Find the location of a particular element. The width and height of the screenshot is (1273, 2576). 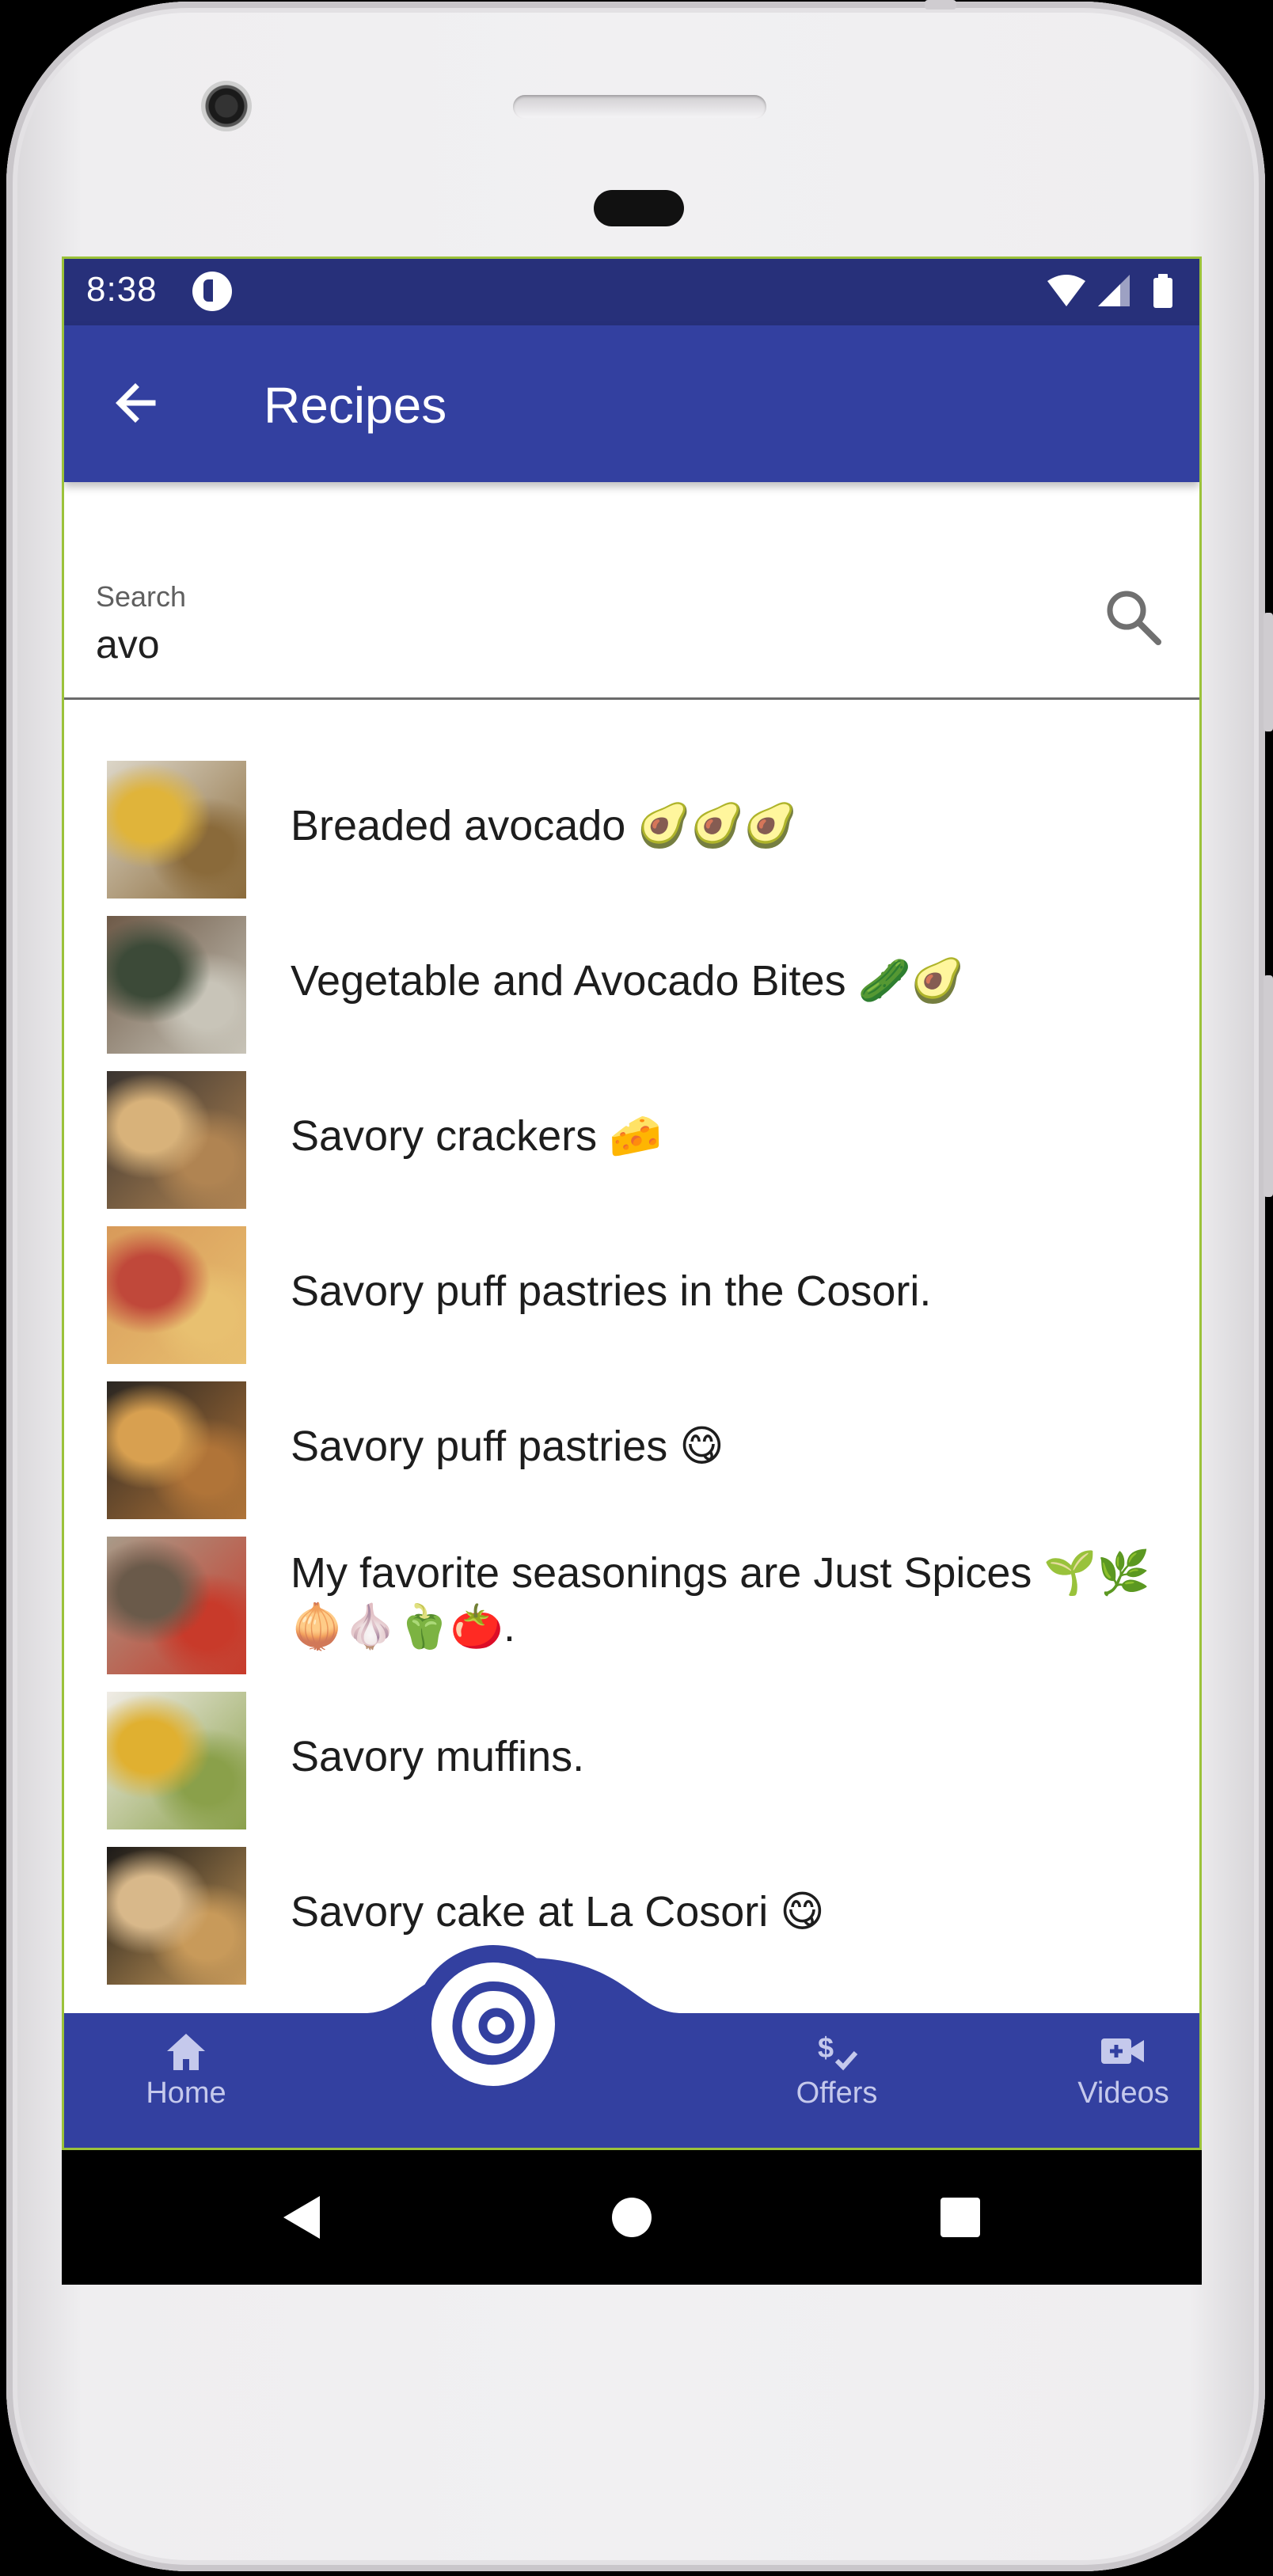

arrow-back-icon is located at coordinates (136, 403).